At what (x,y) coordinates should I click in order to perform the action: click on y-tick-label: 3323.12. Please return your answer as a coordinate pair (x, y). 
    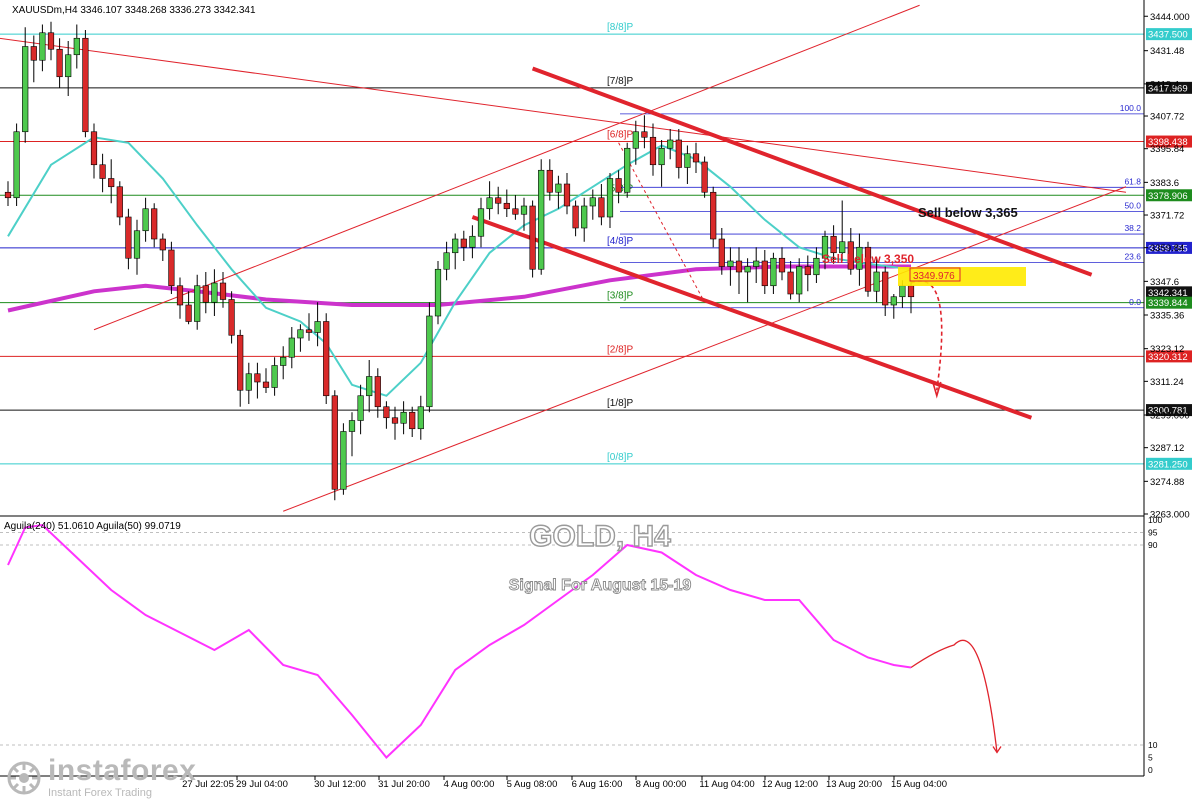
    Looking at the image, I should click on (1167, 349).